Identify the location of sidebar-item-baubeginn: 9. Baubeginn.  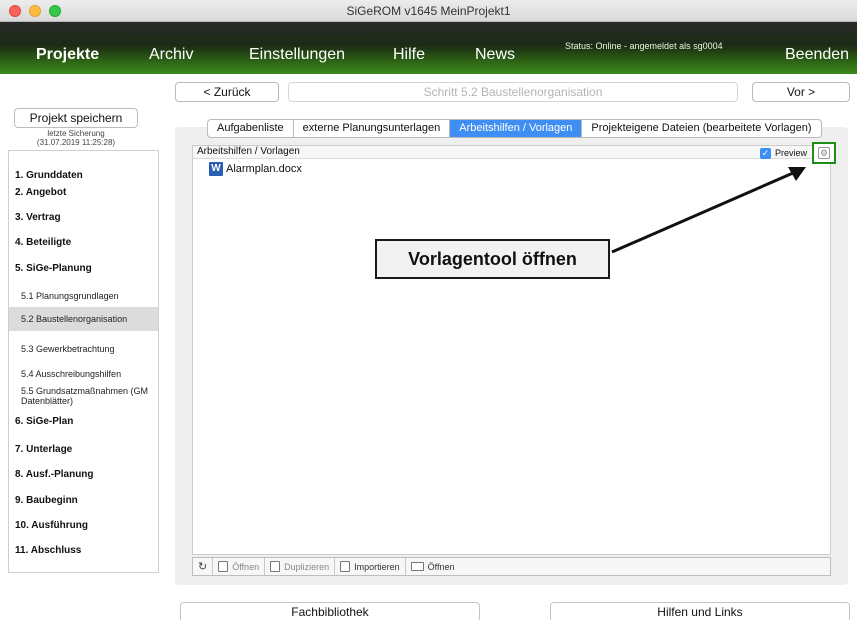
(83, 500).